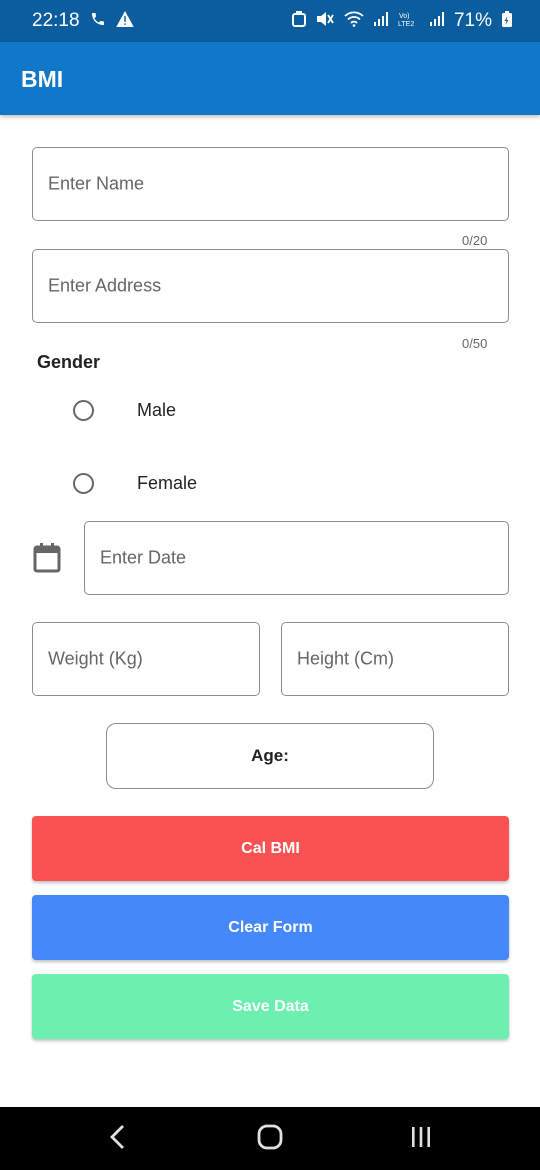 The image size is (540, 1170). What do you see at coordinates (346, 658) in the screenshot?
I see `height-placeholder: Height (Cm)` at bounding box center [346, 658].